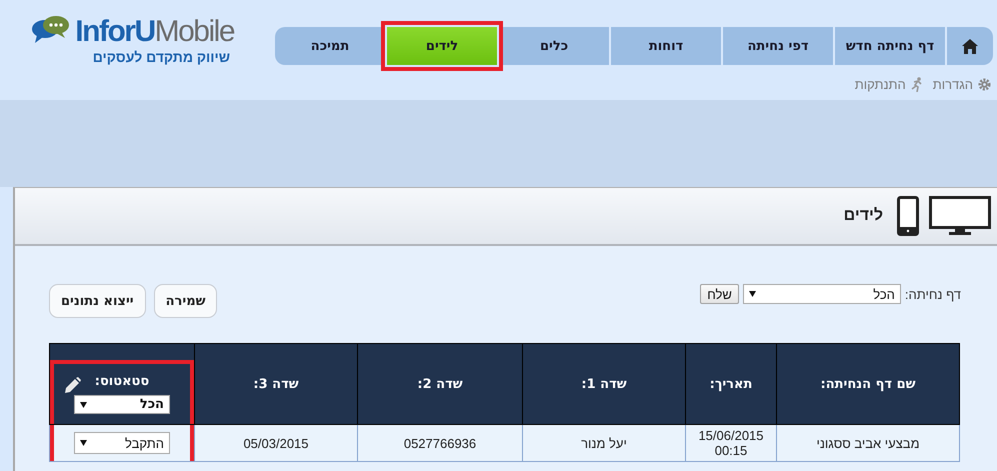 This screenshot has width=997, height=471. I want to click on status-filter-dropdown: הכל, so click(122, 404).